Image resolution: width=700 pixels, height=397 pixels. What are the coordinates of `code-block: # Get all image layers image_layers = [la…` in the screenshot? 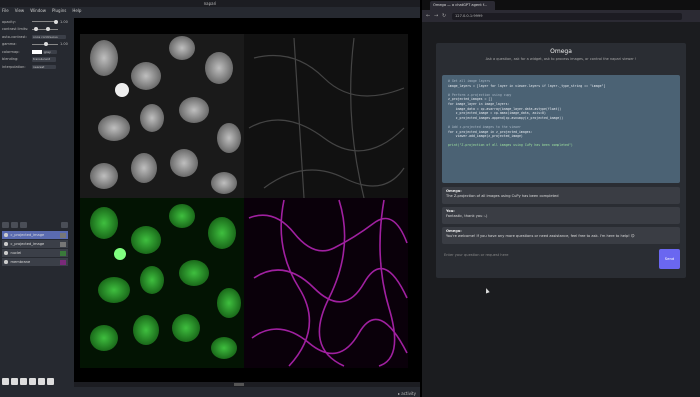 It's located at (561, 129).